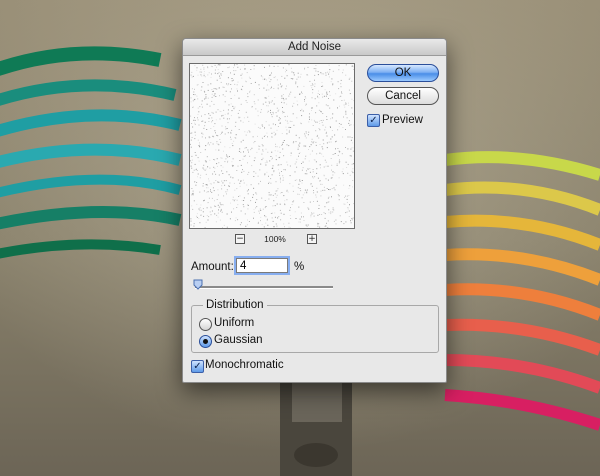 This screenshot has height=476, width=600. What do you see at coordinates (234, 323) in the screenshot?
I see `uniform-label: Uniform` at bounding box center [234, 323].